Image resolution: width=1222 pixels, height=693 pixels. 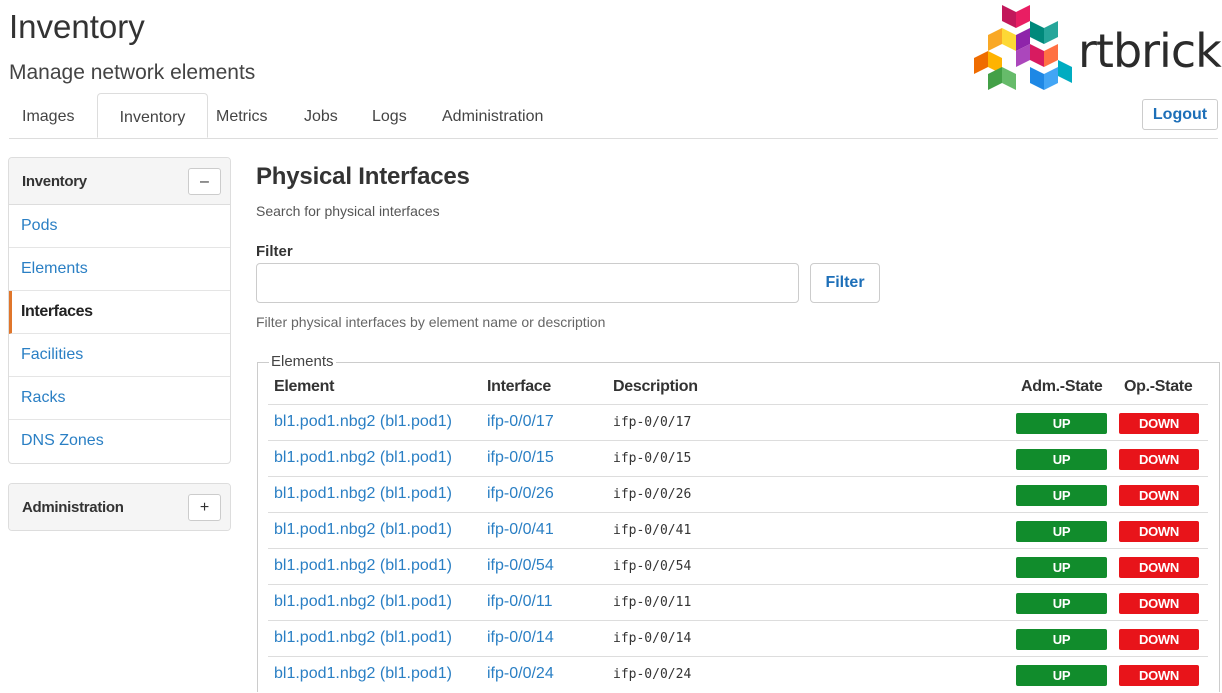 I want to click on column-header-interface: Interface, so click(x=519, y=386).